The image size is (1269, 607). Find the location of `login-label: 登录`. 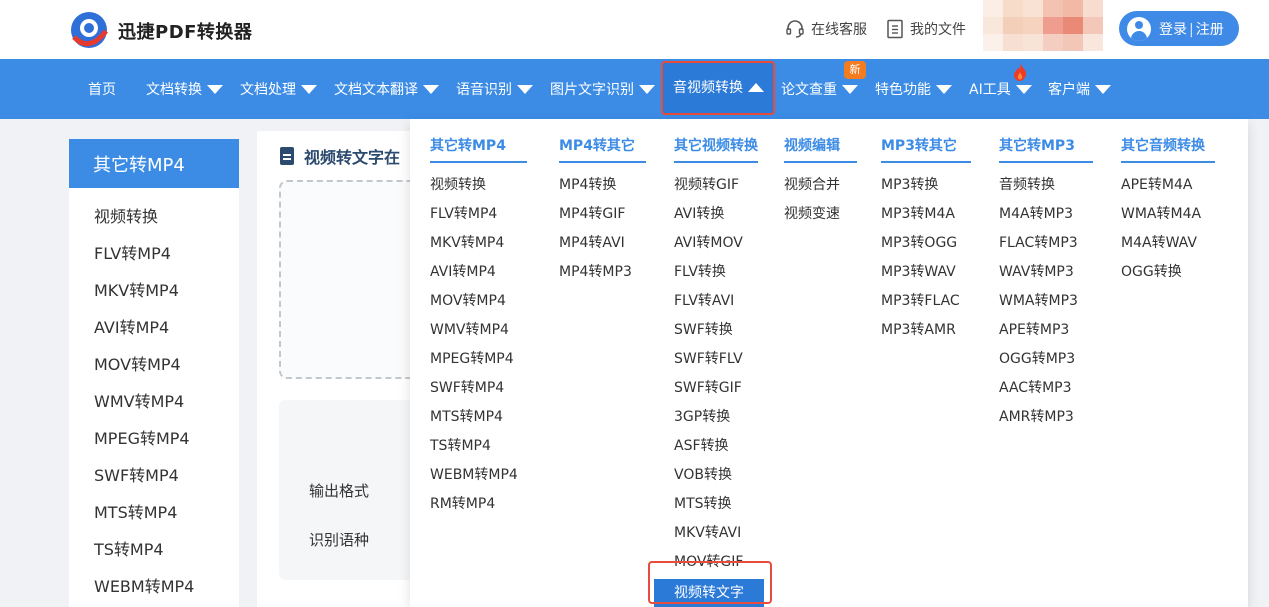

login-label: 登录 is located at coordinates (1173, 30).